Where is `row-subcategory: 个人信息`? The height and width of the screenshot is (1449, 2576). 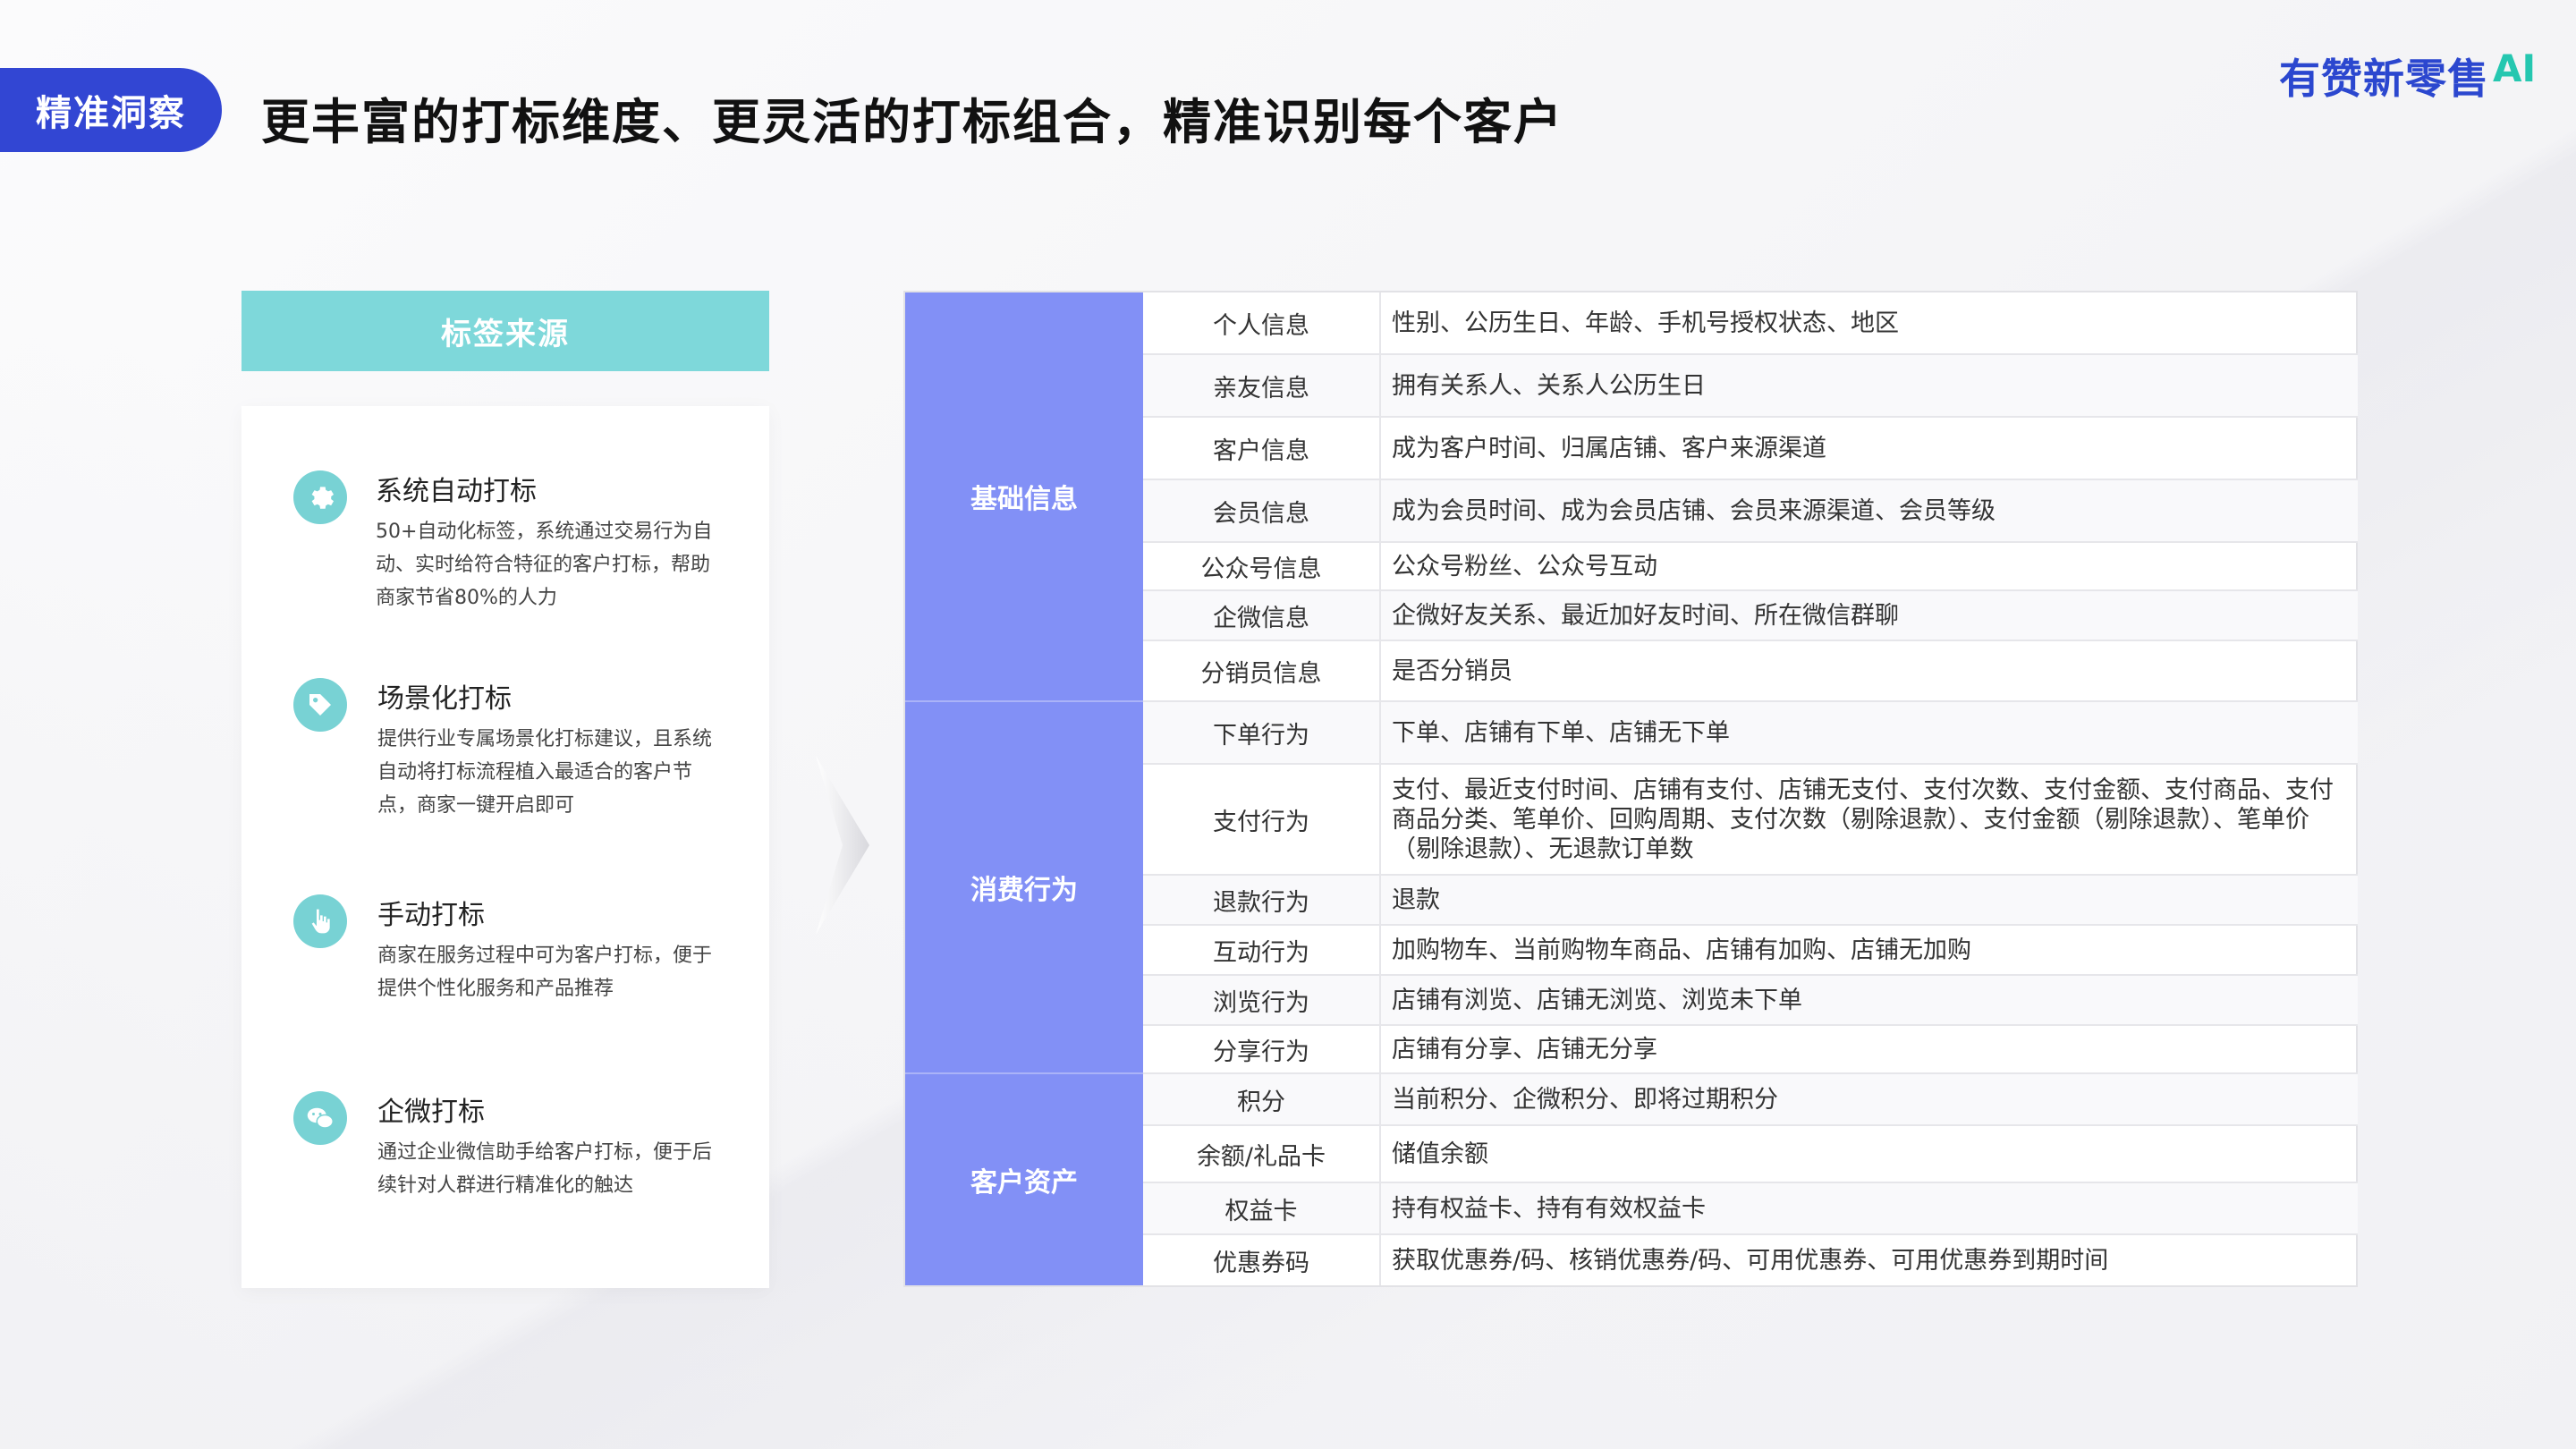
row-subcategory: 个人信息 is located at coordinates (1262, 322).